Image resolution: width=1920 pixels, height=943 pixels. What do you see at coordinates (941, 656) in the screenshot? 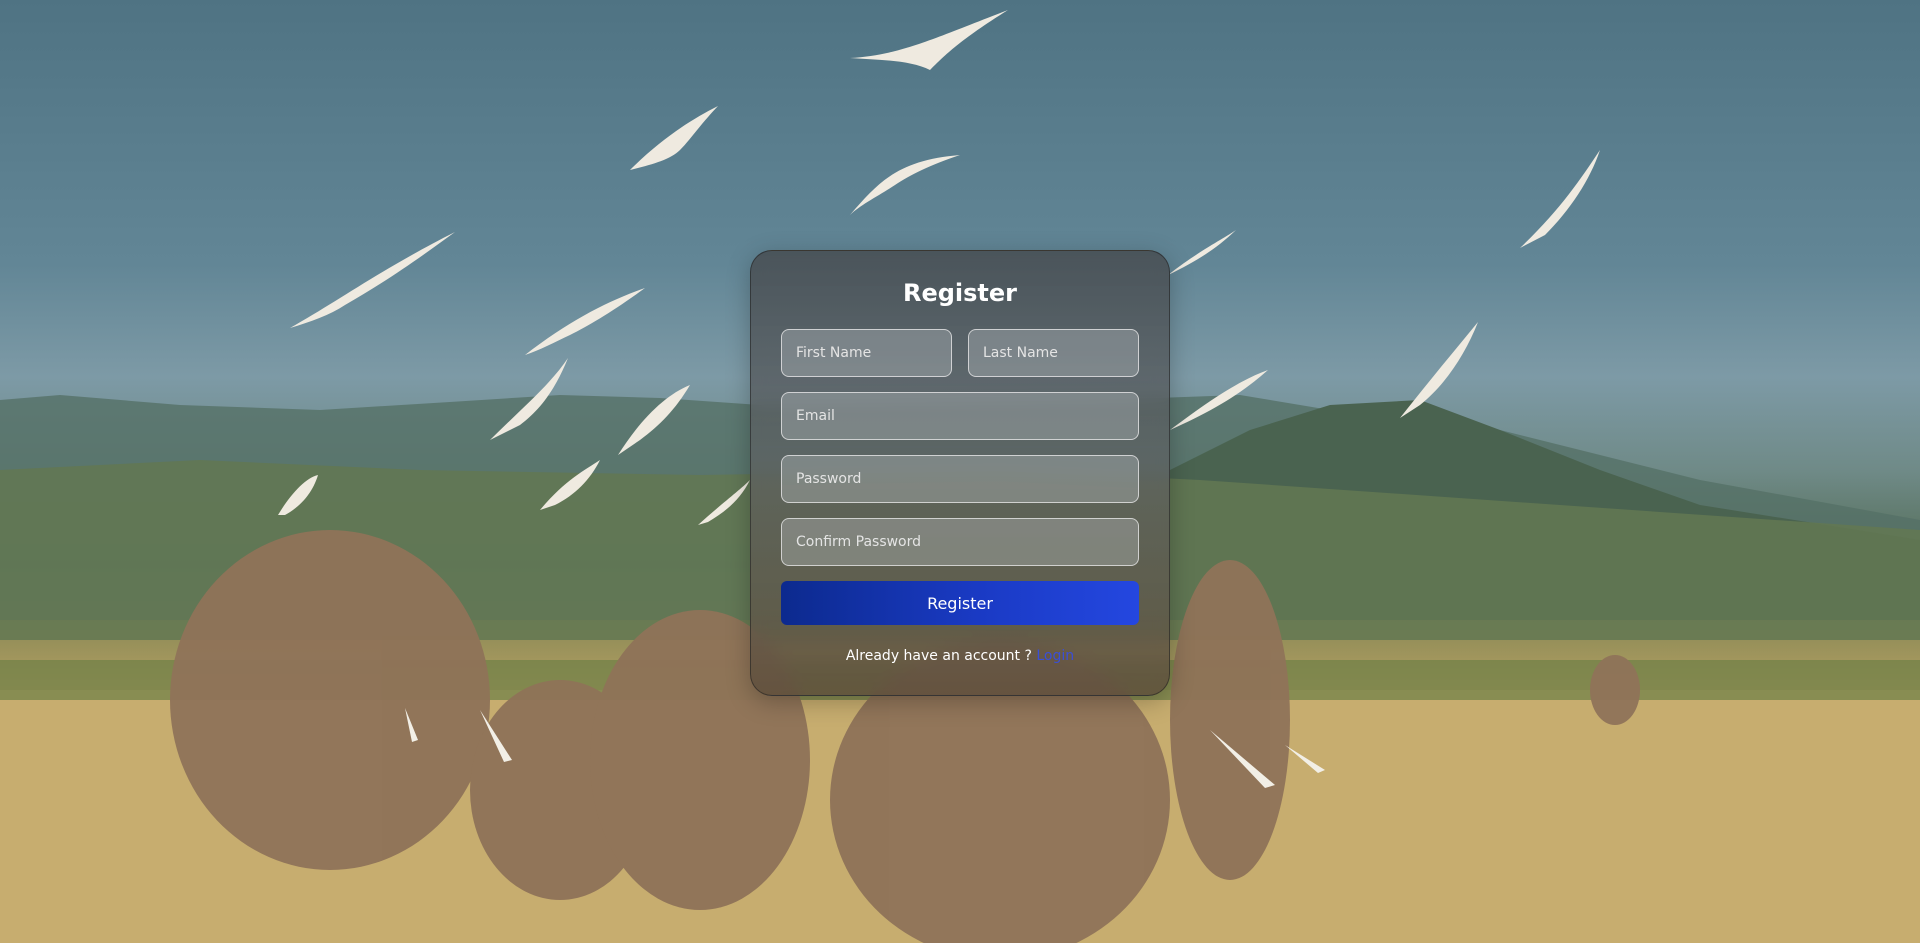
I see `login-prompt-text: Already have an account ?` at bounding box center [941, 656].